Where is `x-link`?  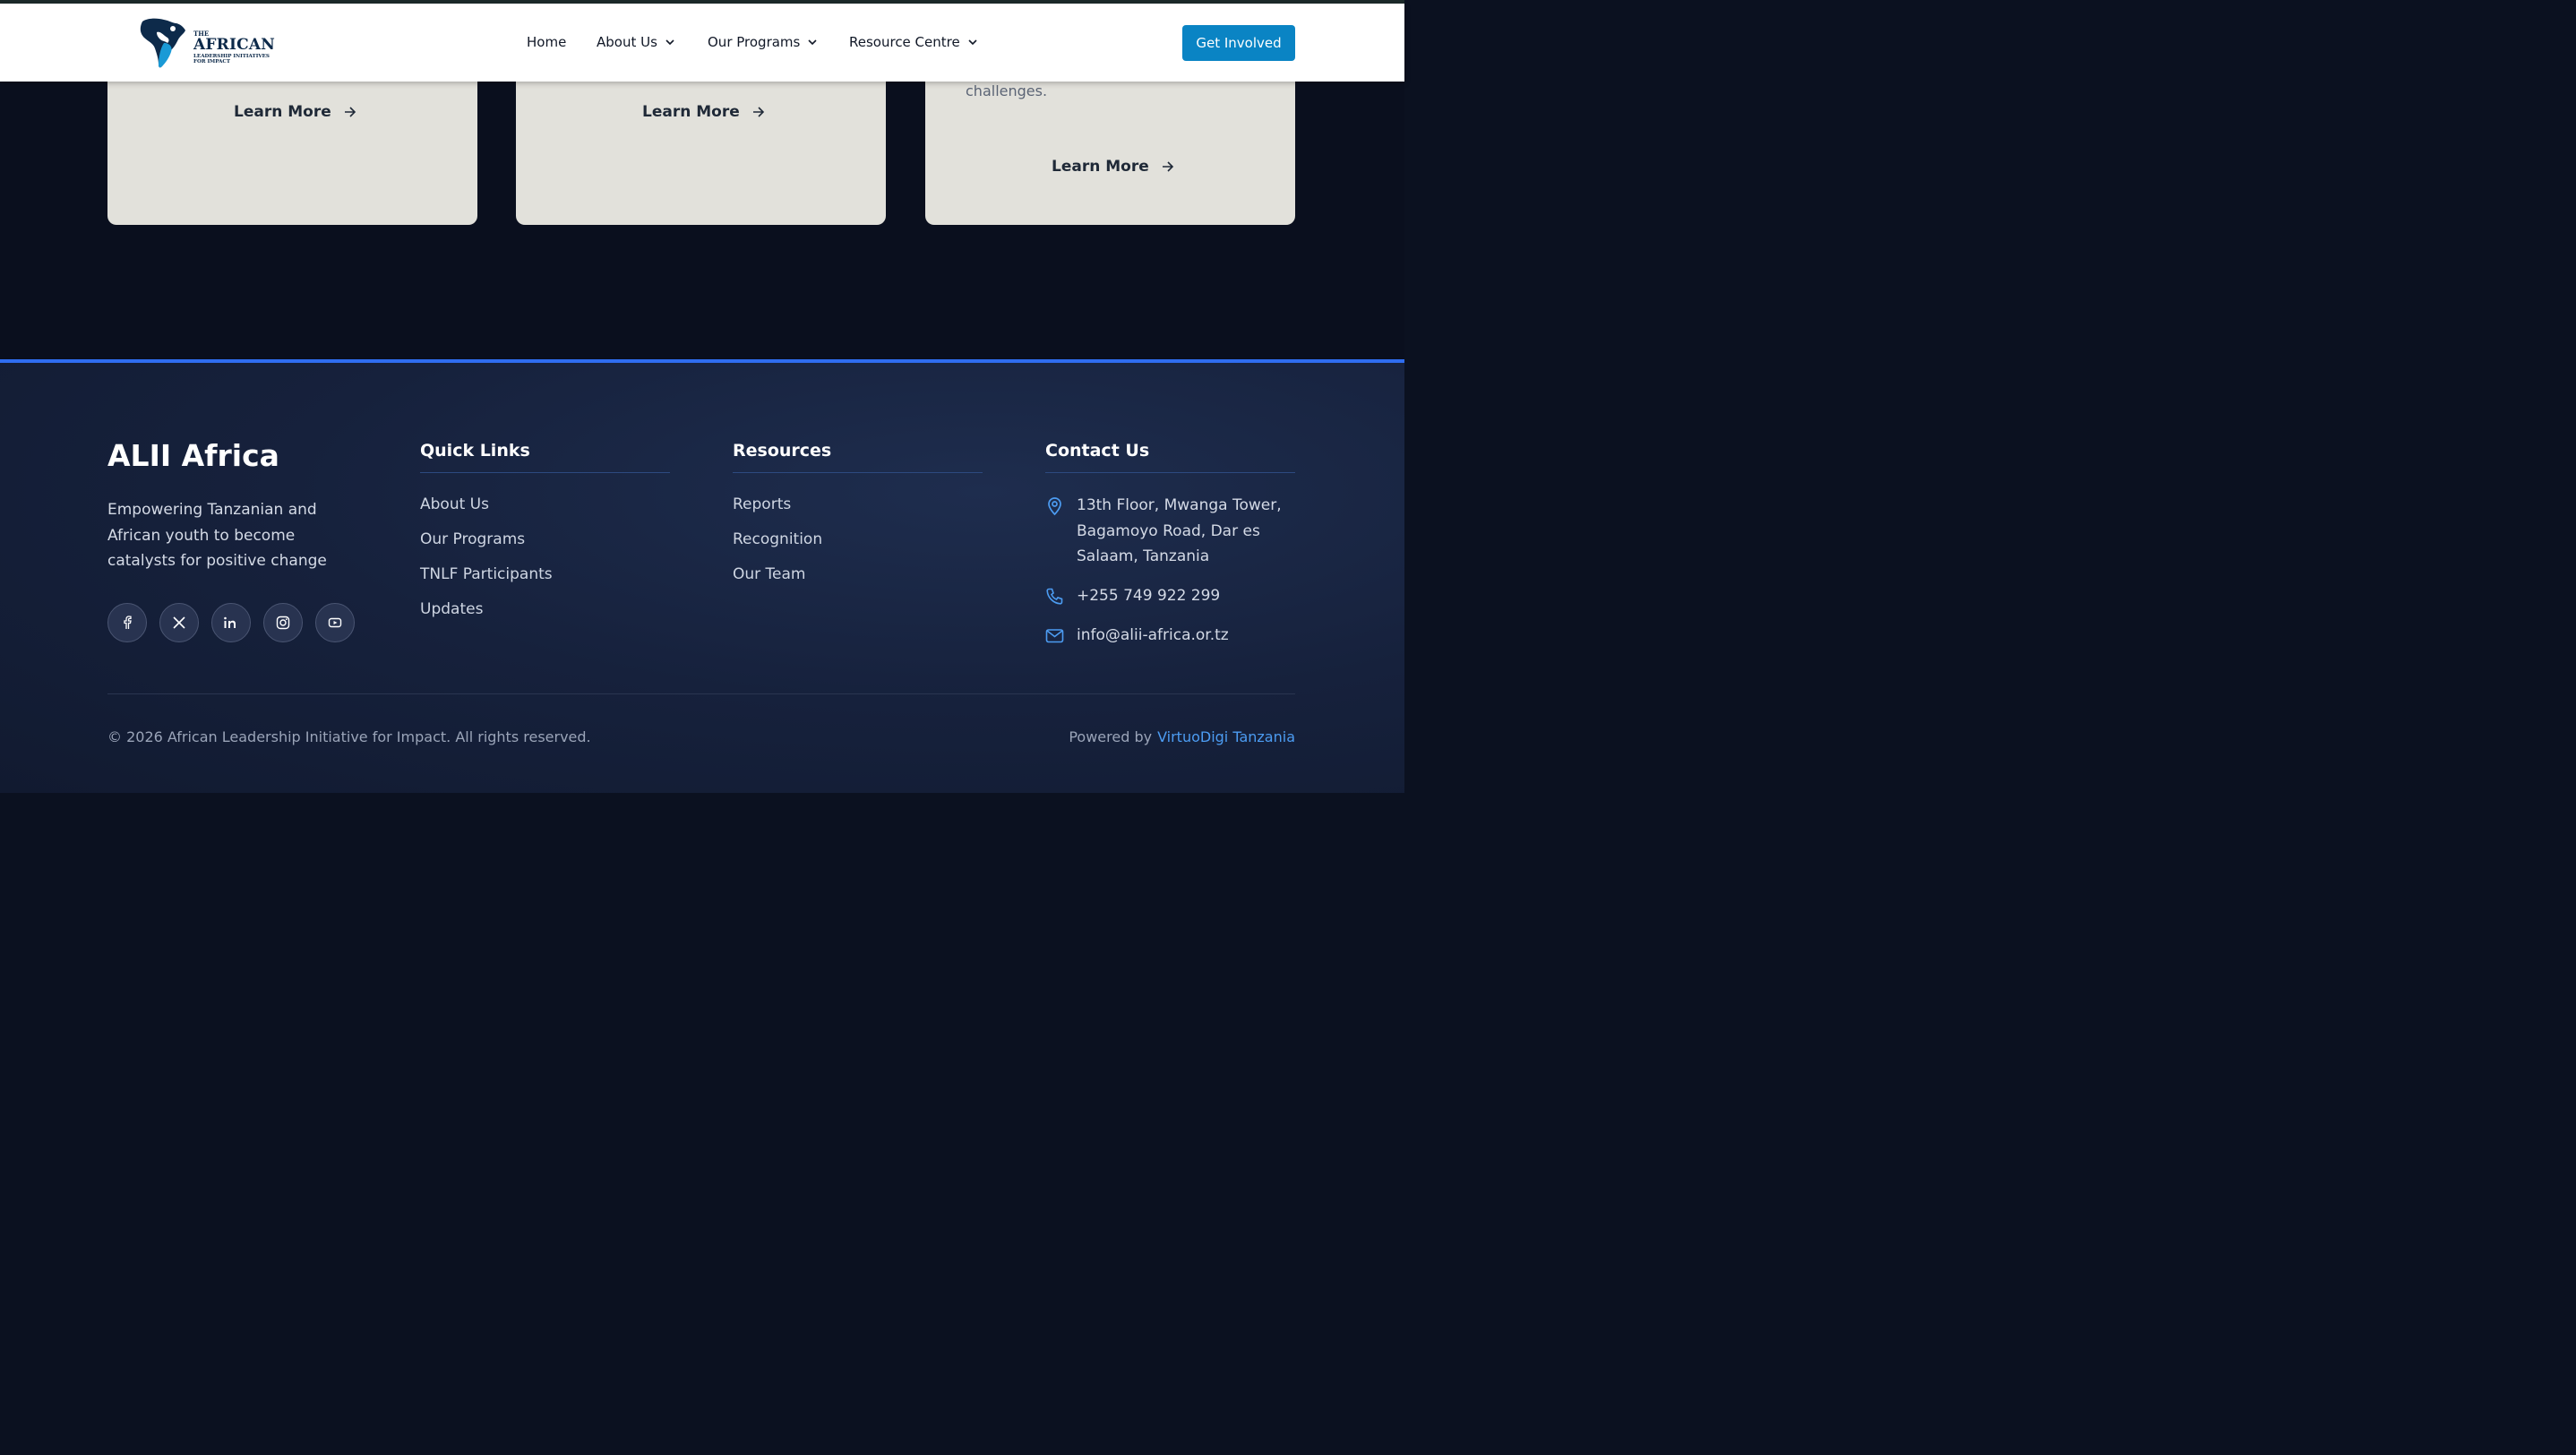 x-link is located at coordinates (179, 622).